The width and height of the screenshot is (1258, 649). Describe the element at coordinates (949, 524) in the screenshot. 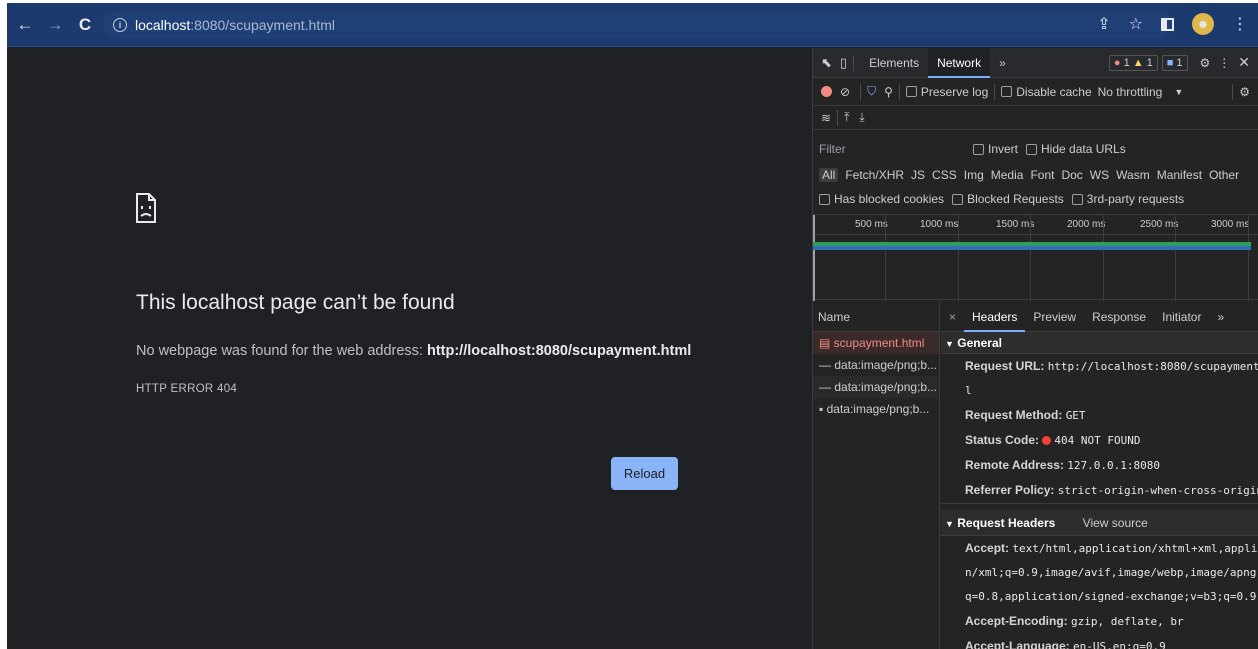

I see `caret-down-icon: ▼` at that location.